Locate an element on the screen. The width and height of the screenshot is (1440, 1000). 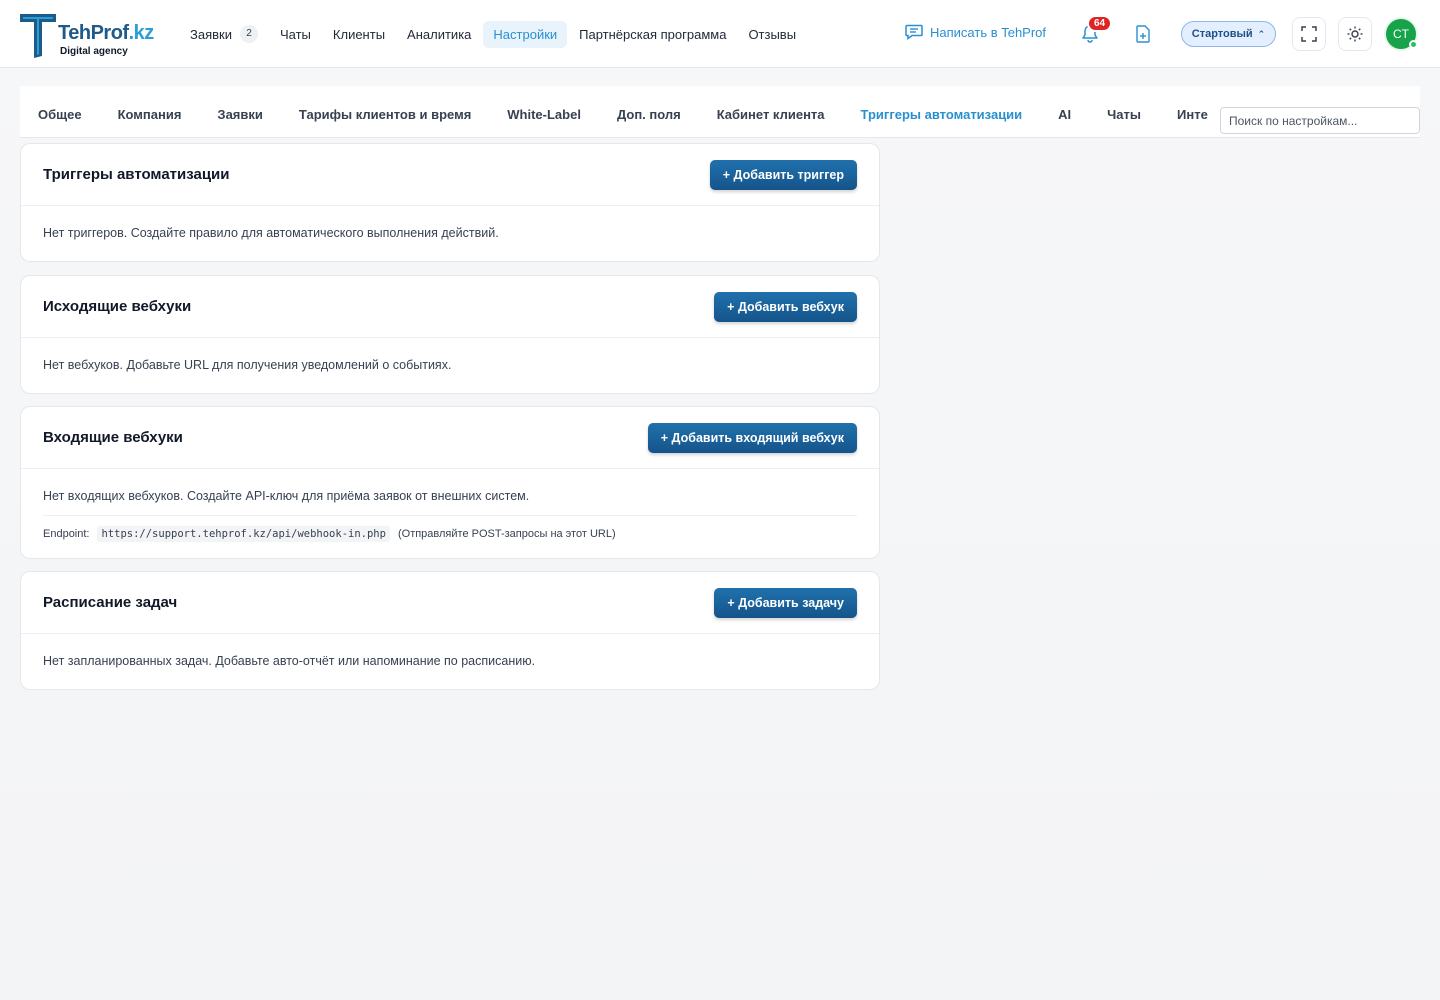
nav-item-requests: Заявки 2 is located at coordinates (224, 34).